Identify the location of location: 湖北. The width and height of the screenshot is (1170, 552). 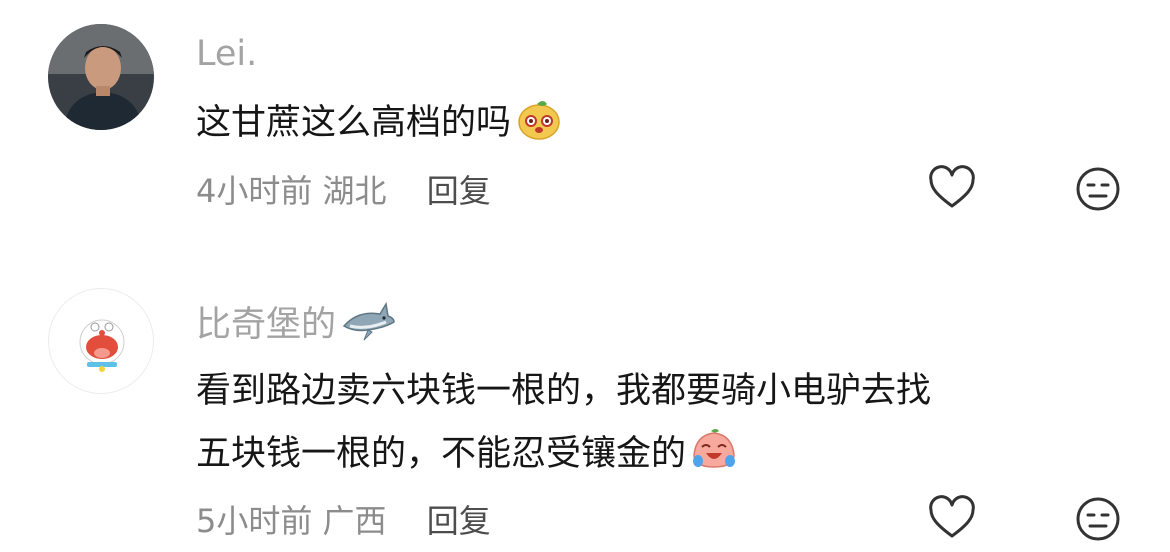
(354, 191).